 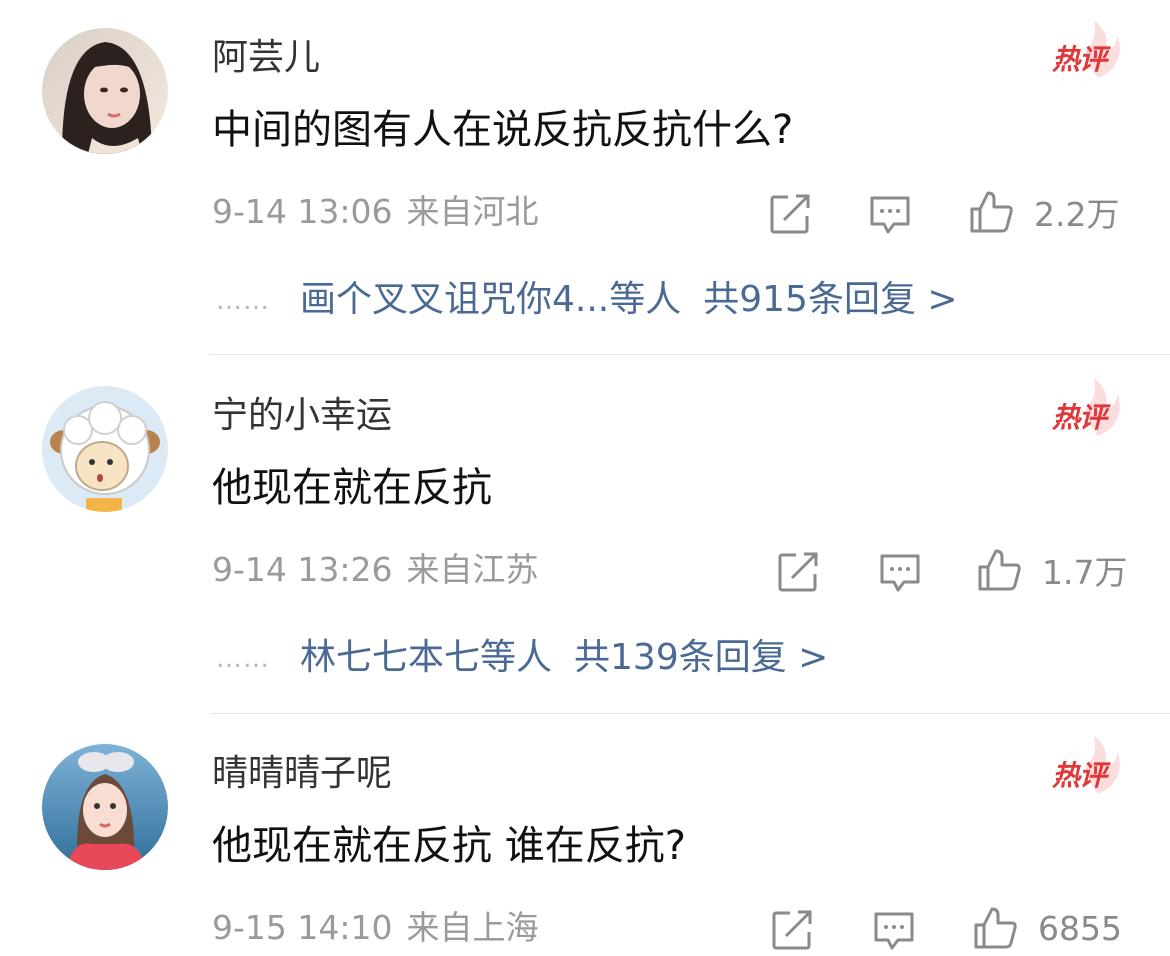 I want to click on timestamp: 9-15 14:10, so click(x=302, y=927).